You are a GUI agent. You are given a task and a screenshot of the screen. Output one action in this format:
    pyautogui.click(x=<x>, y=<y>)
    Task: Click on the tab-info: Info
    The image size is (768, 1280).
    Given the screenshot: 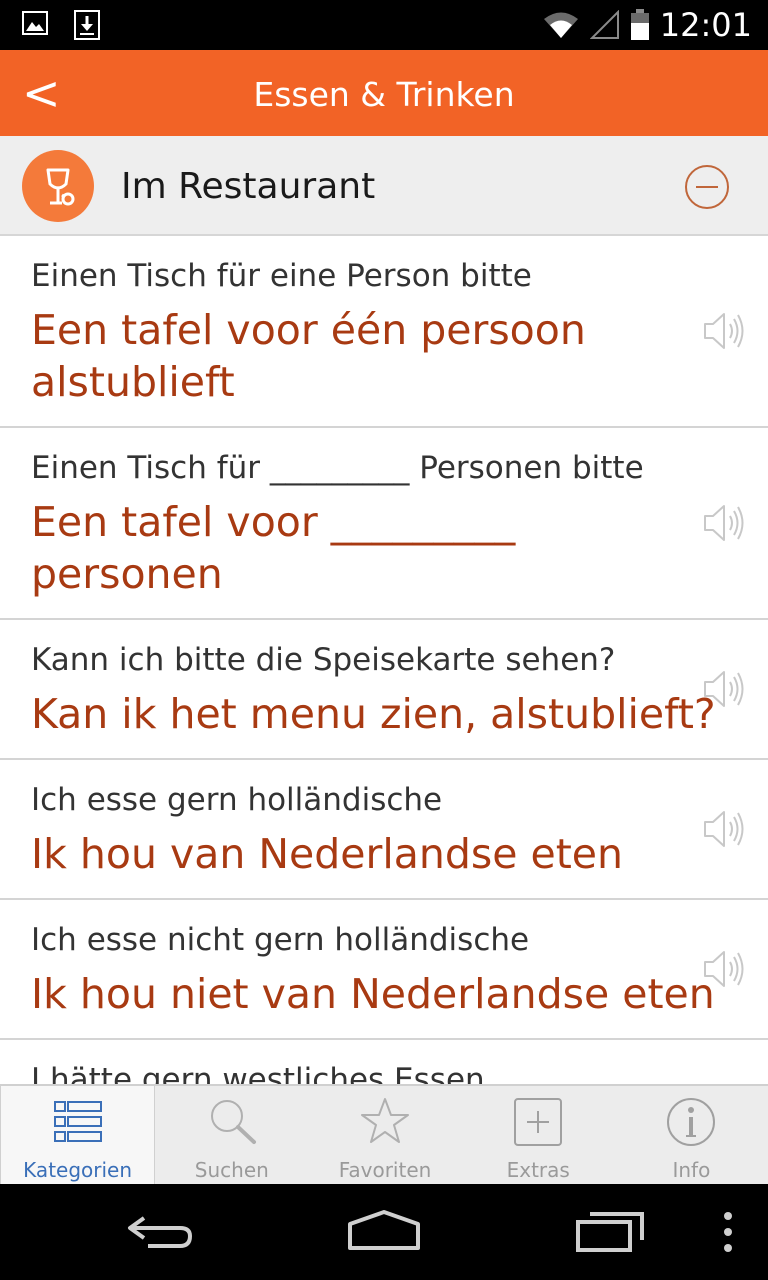 What is the action you would take?
    pyautogui.click(x=691, y=1135)
    